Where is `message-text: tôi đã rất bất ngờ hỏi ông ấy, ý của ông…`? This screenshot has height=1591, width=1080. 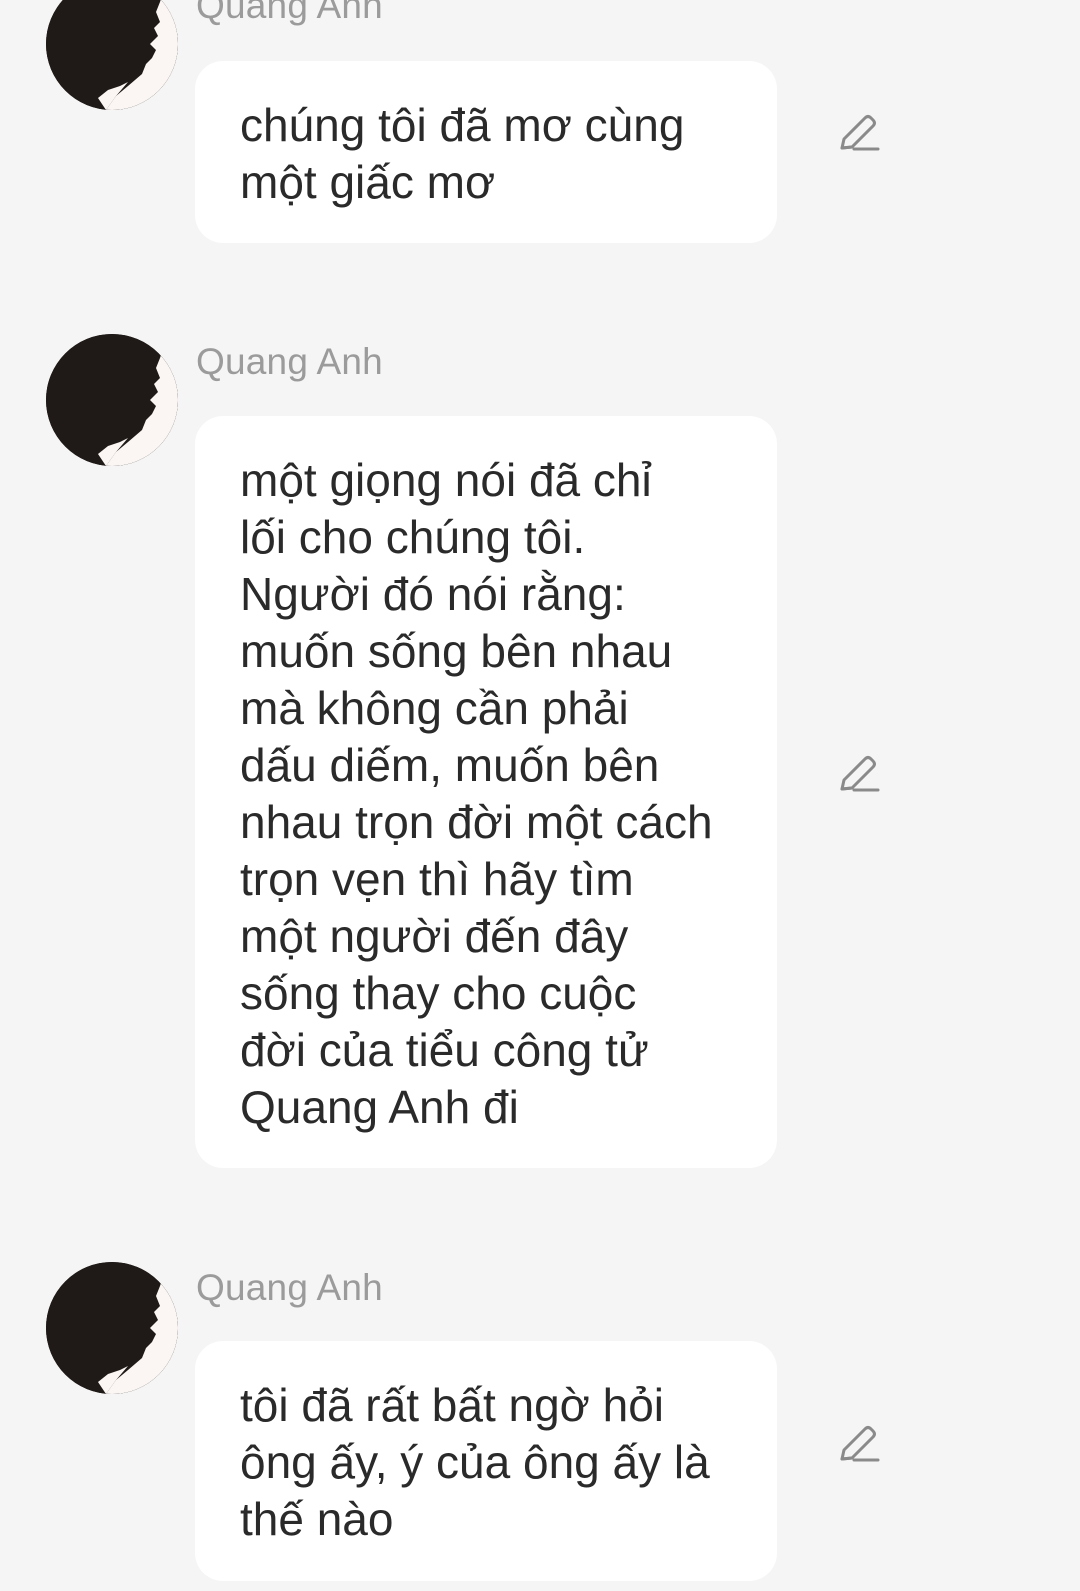 message-text: tôi đã rất bất ngờ hỏi ông ấy, ý của ông… is located at coordinates (475, 1462).